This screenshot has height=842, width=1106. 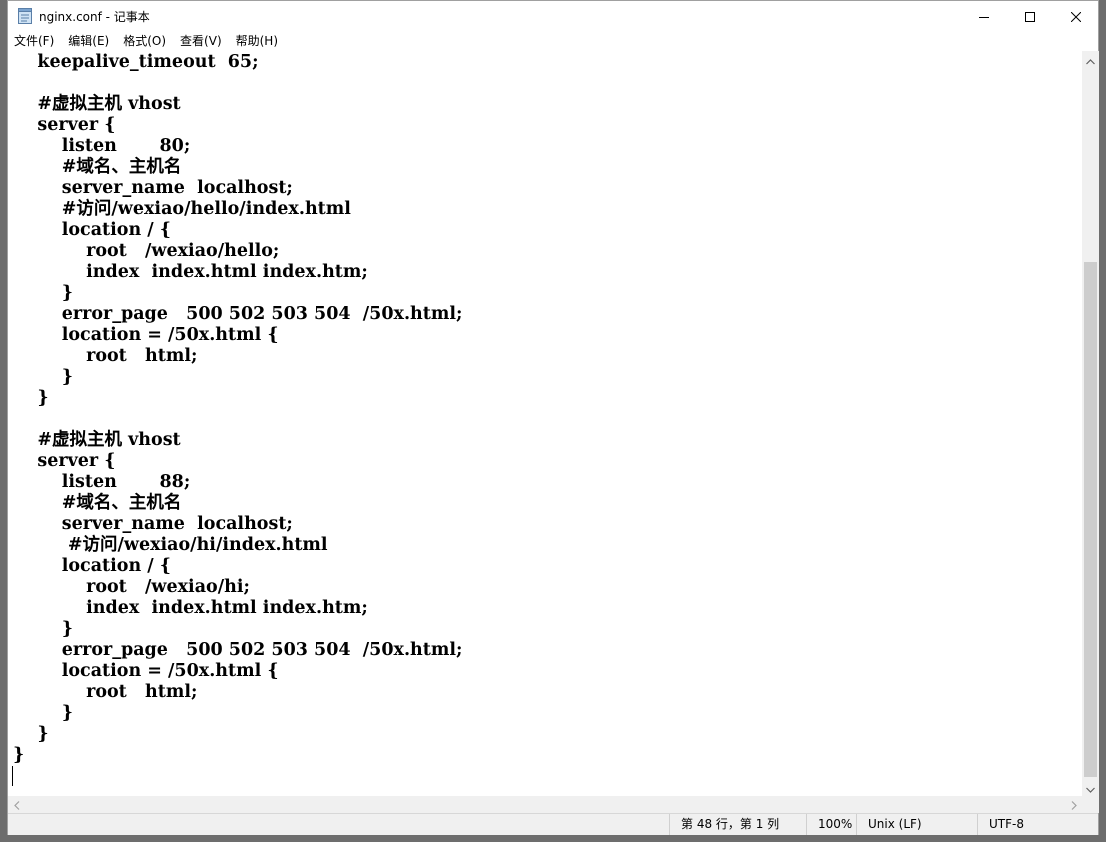 I want to click on horizontal-scrollbar, so click(x=545, y=804).